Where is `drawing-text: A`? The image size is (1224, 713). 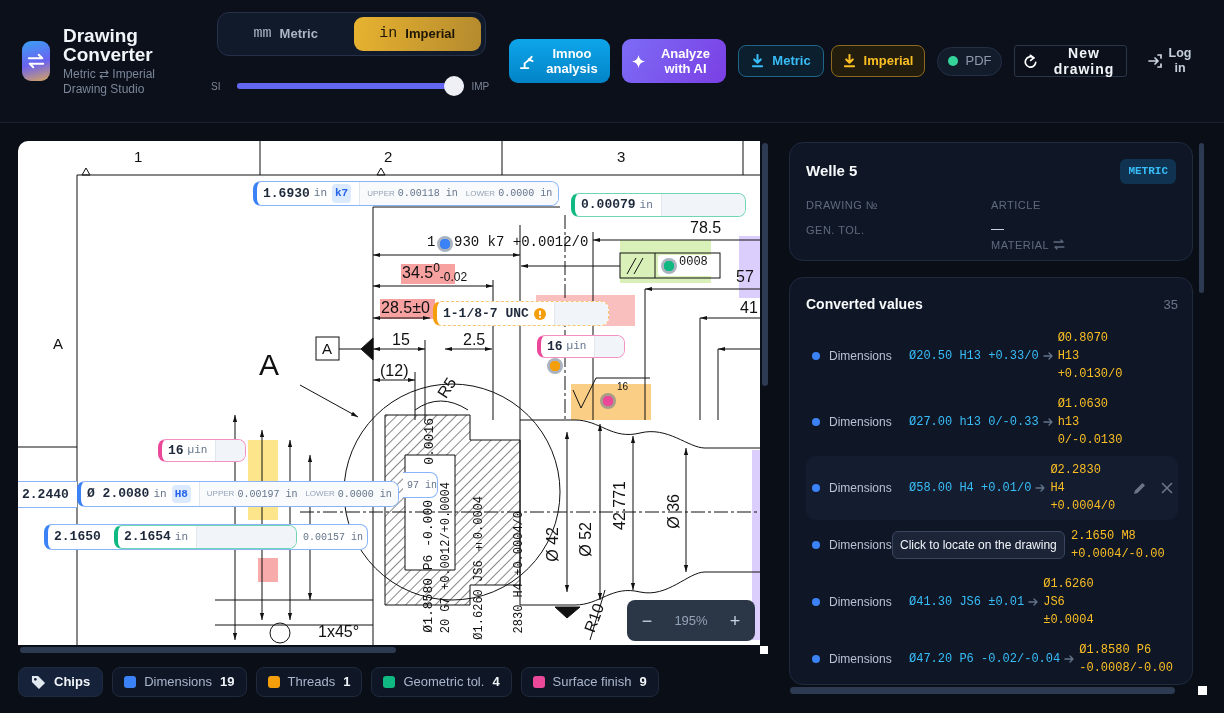 drawing-text: A is located at coordinates (327, 348).